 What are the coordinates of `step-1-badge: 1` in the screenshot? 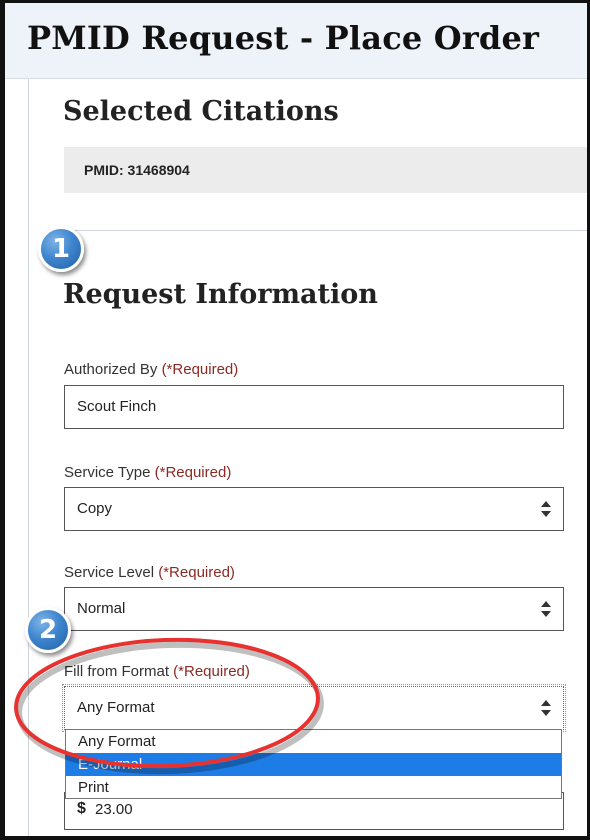 It's located at (61, 249).